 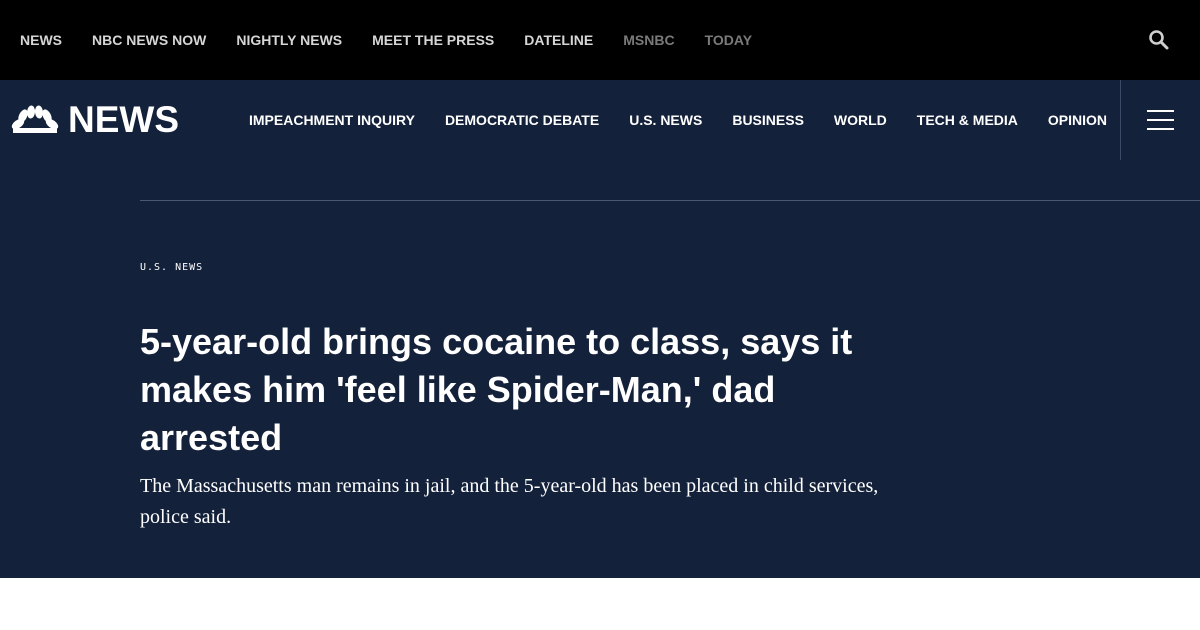 What do you see at coordinates (35, 119) in the screenshot?
I see `peacock-logo-icon` at bounding box center [35, 119].